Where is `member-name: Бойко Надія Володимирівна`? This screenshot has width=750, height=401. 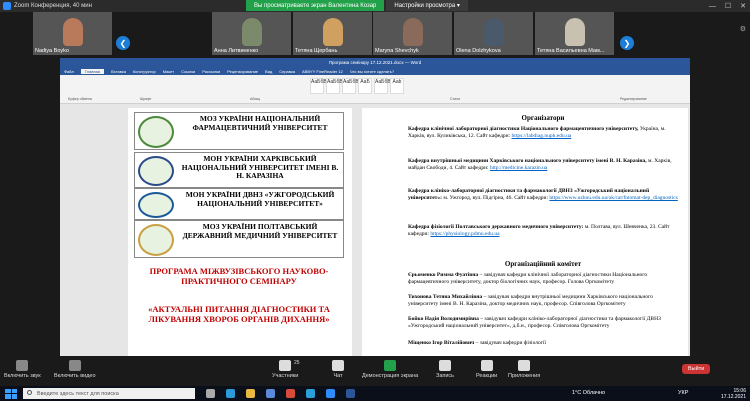
member-name: Бойко Надія Володимирівна is located at coordinates (443, 319).